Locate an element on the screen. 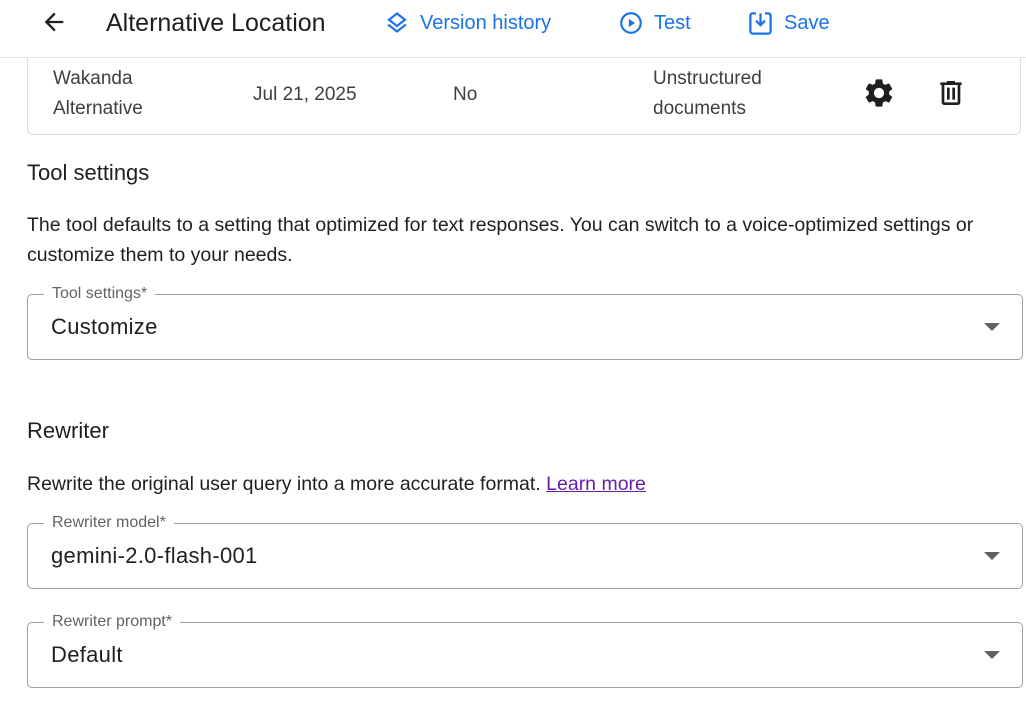 The height and width of the screenshot is (715, 1026). layers-icon is located at coordinates (397, 23).